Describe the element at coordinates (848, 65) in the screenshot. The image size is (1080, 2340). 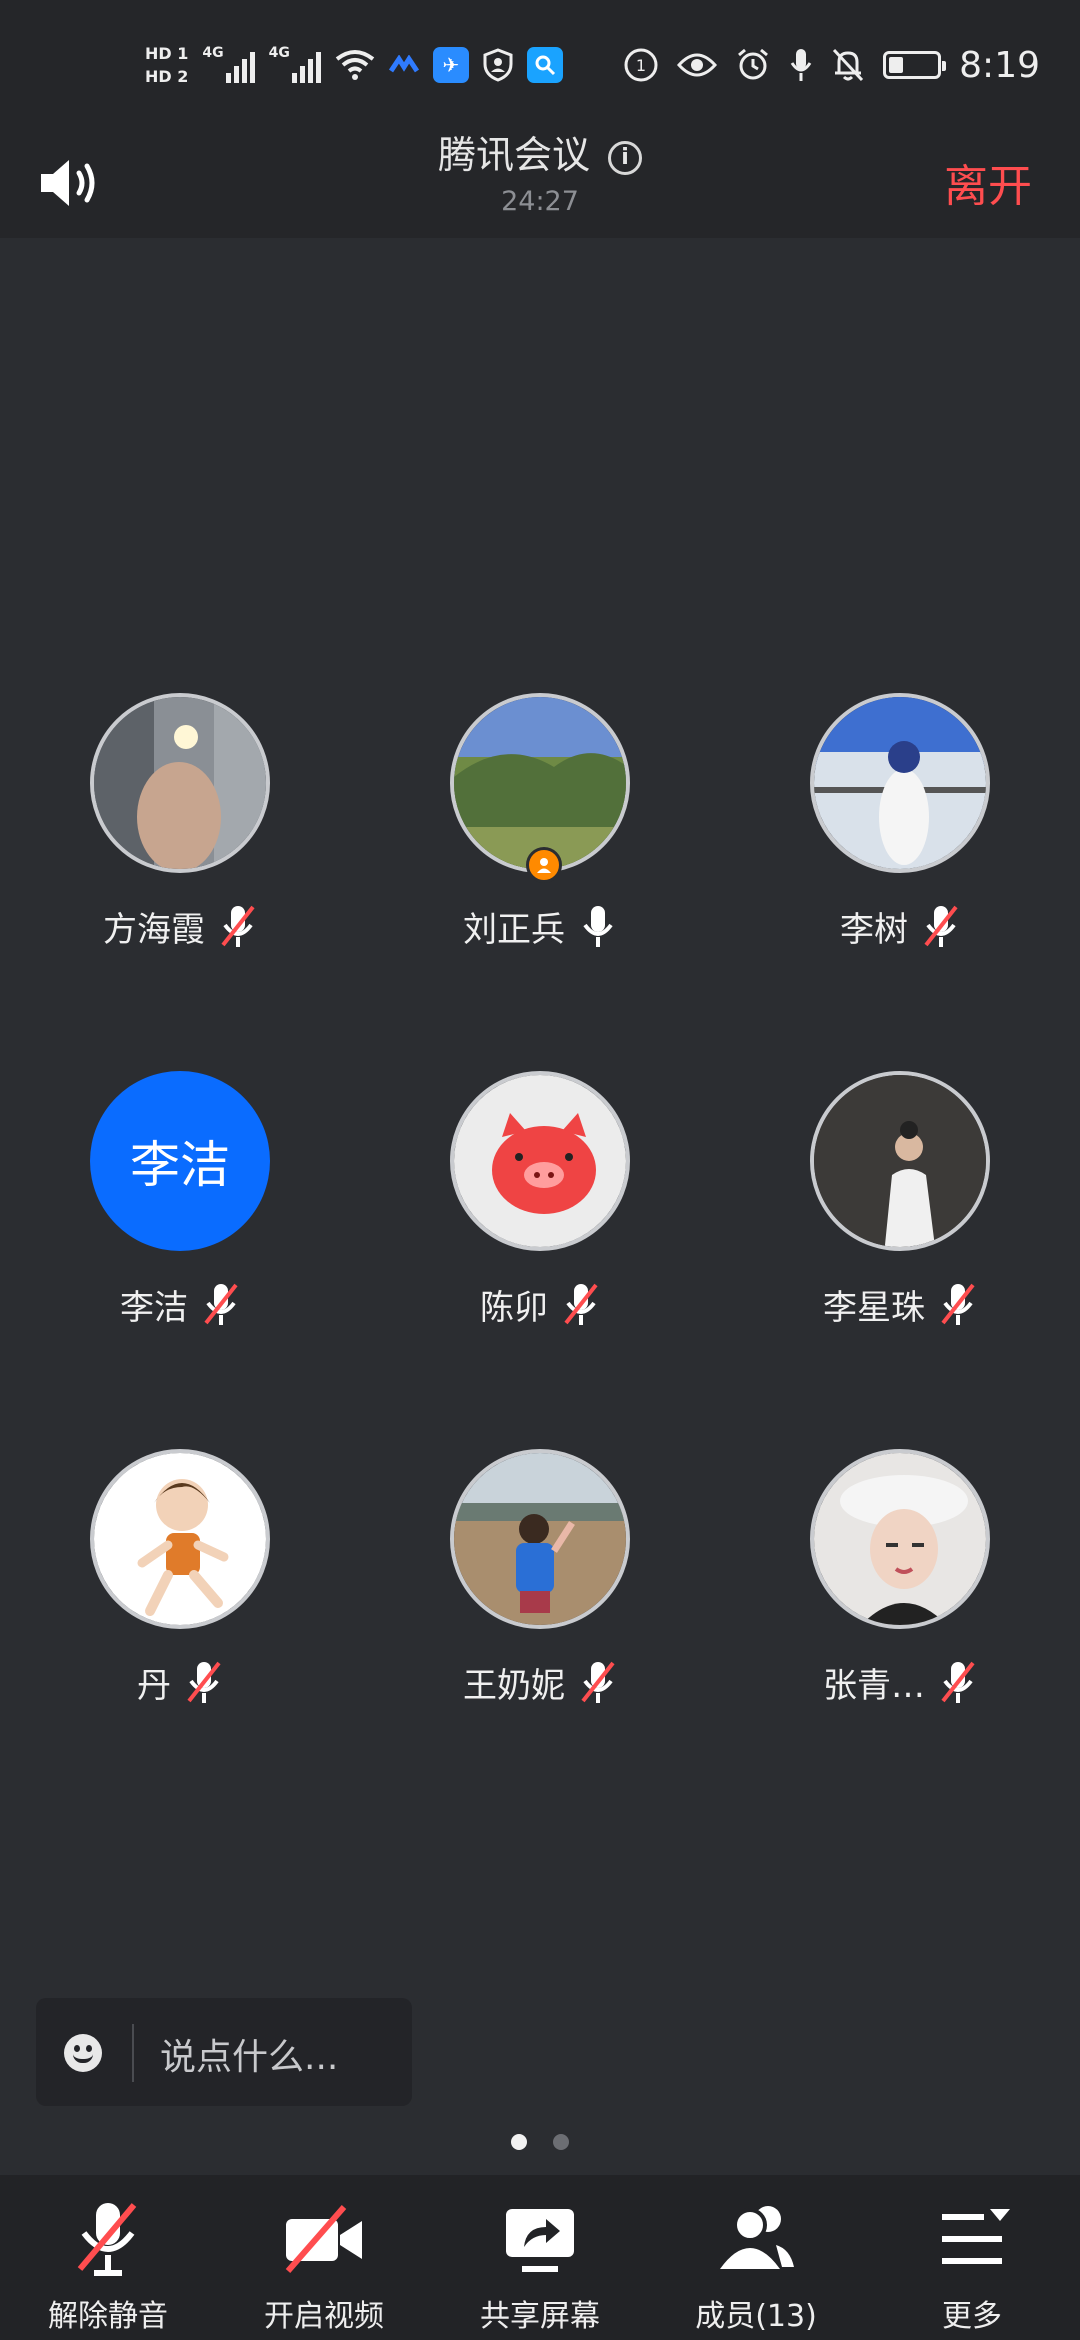
I see `bell-off-icon` at that location.